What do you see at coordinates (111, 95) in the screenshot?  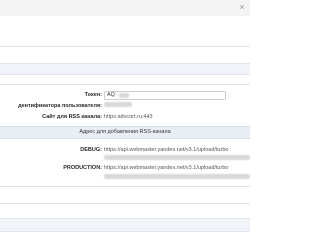 I see `token-value: AQ` at bounding box center [111, 95].